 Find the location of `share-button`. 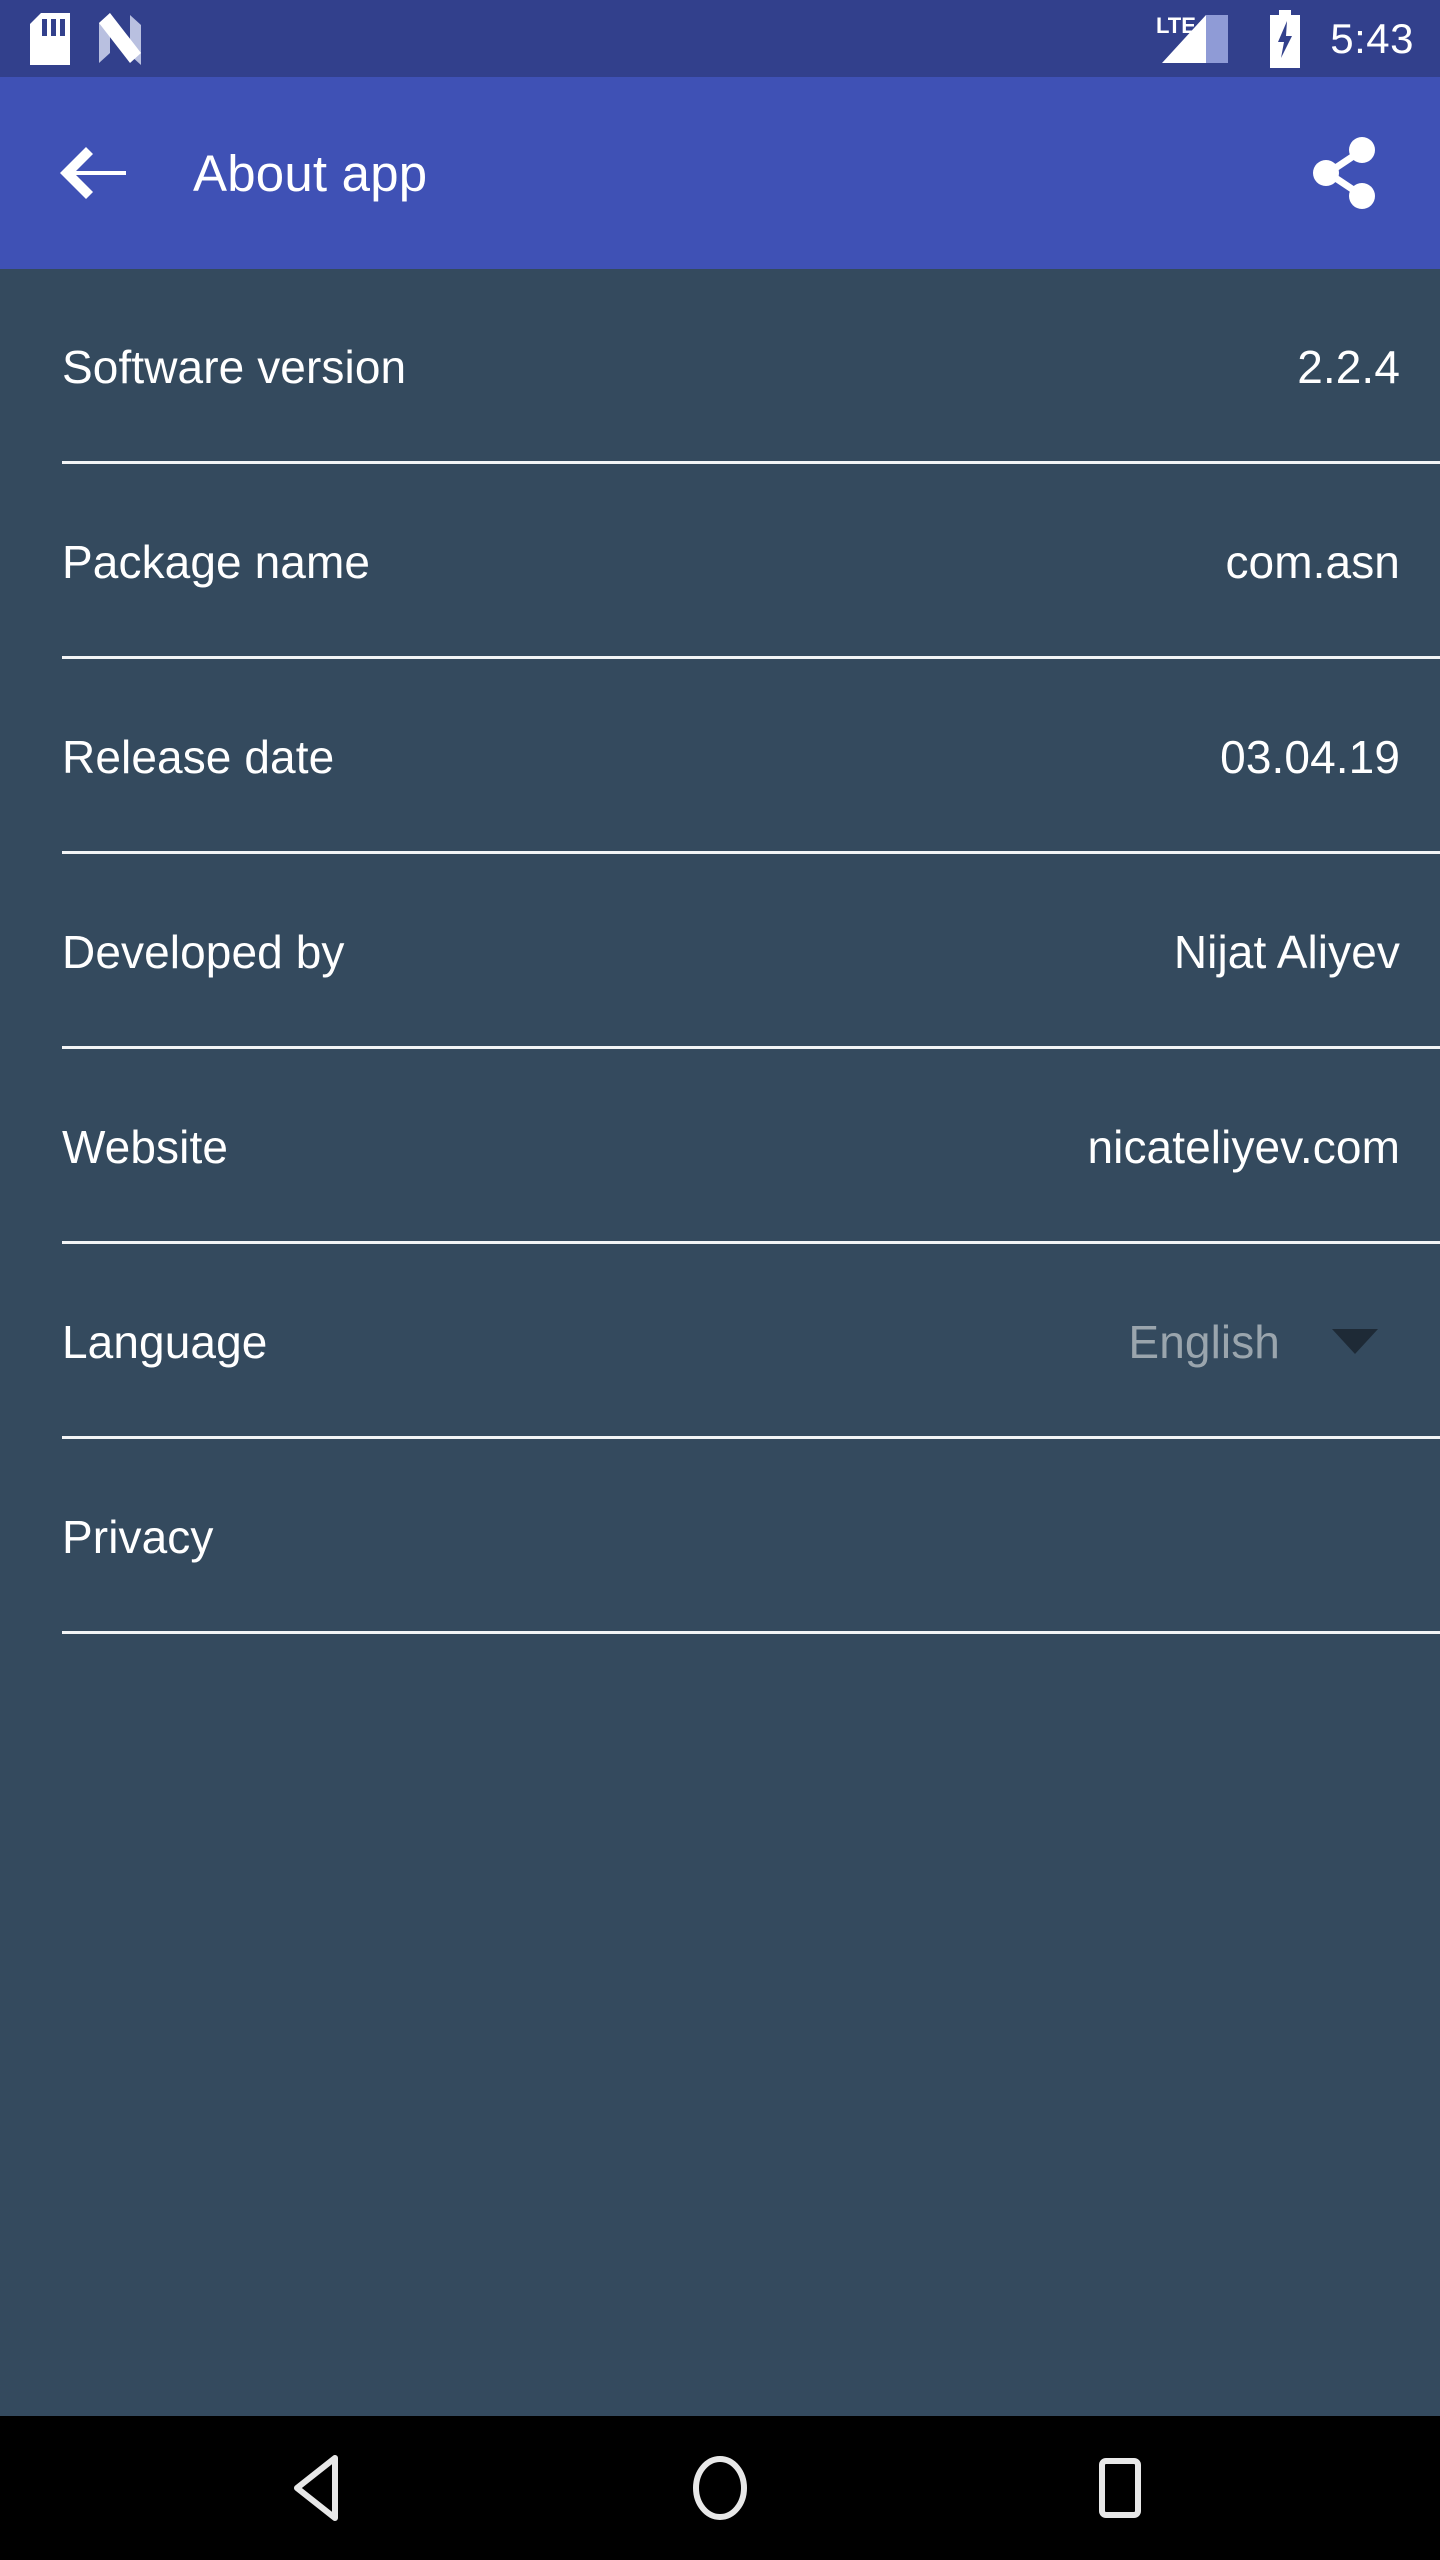

share-button is located at coordinates (1344, 173).